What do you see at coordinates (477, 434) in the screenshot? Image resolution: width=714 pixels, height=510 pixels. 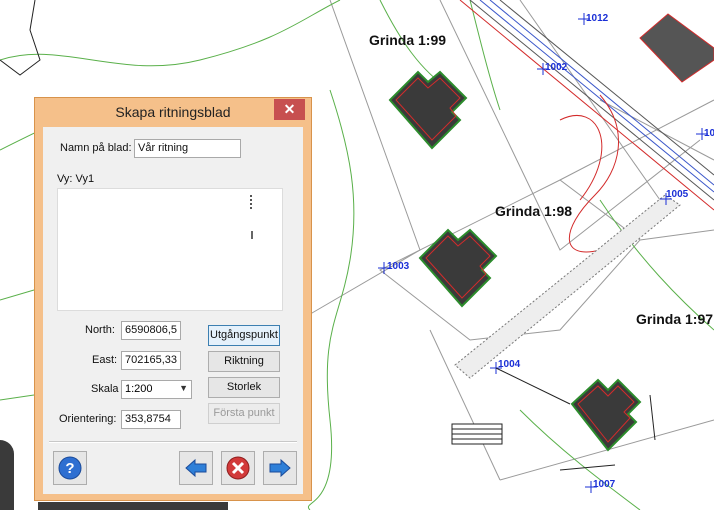 I see `legend-block` at bounding box center [477, 434].